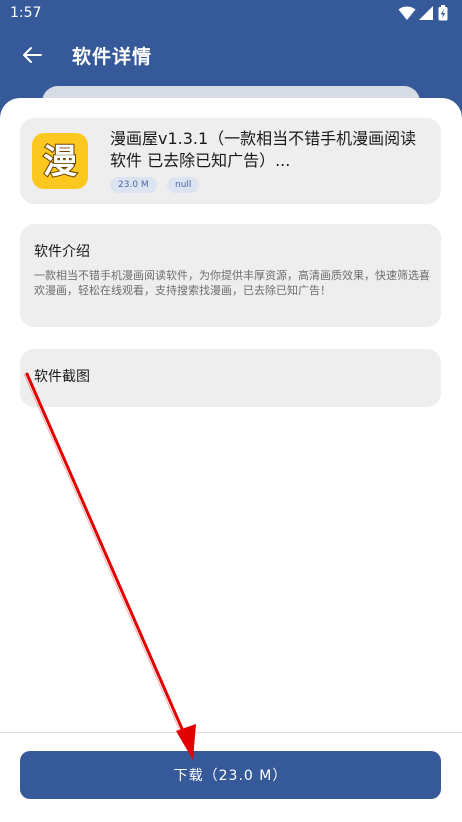  Describe the element at coordinates (230, 775) in the screenshot. I see `download-button: 下载（23.0 M）` at that location.